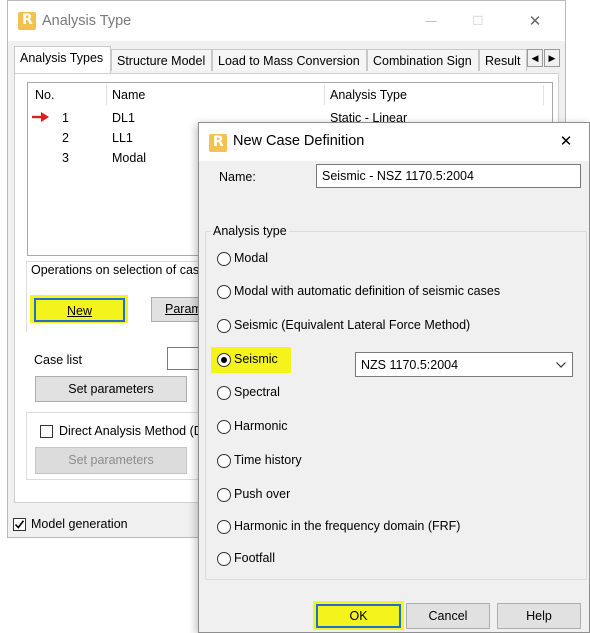  I want to click on column-header-name: Name, so click(128, 95).